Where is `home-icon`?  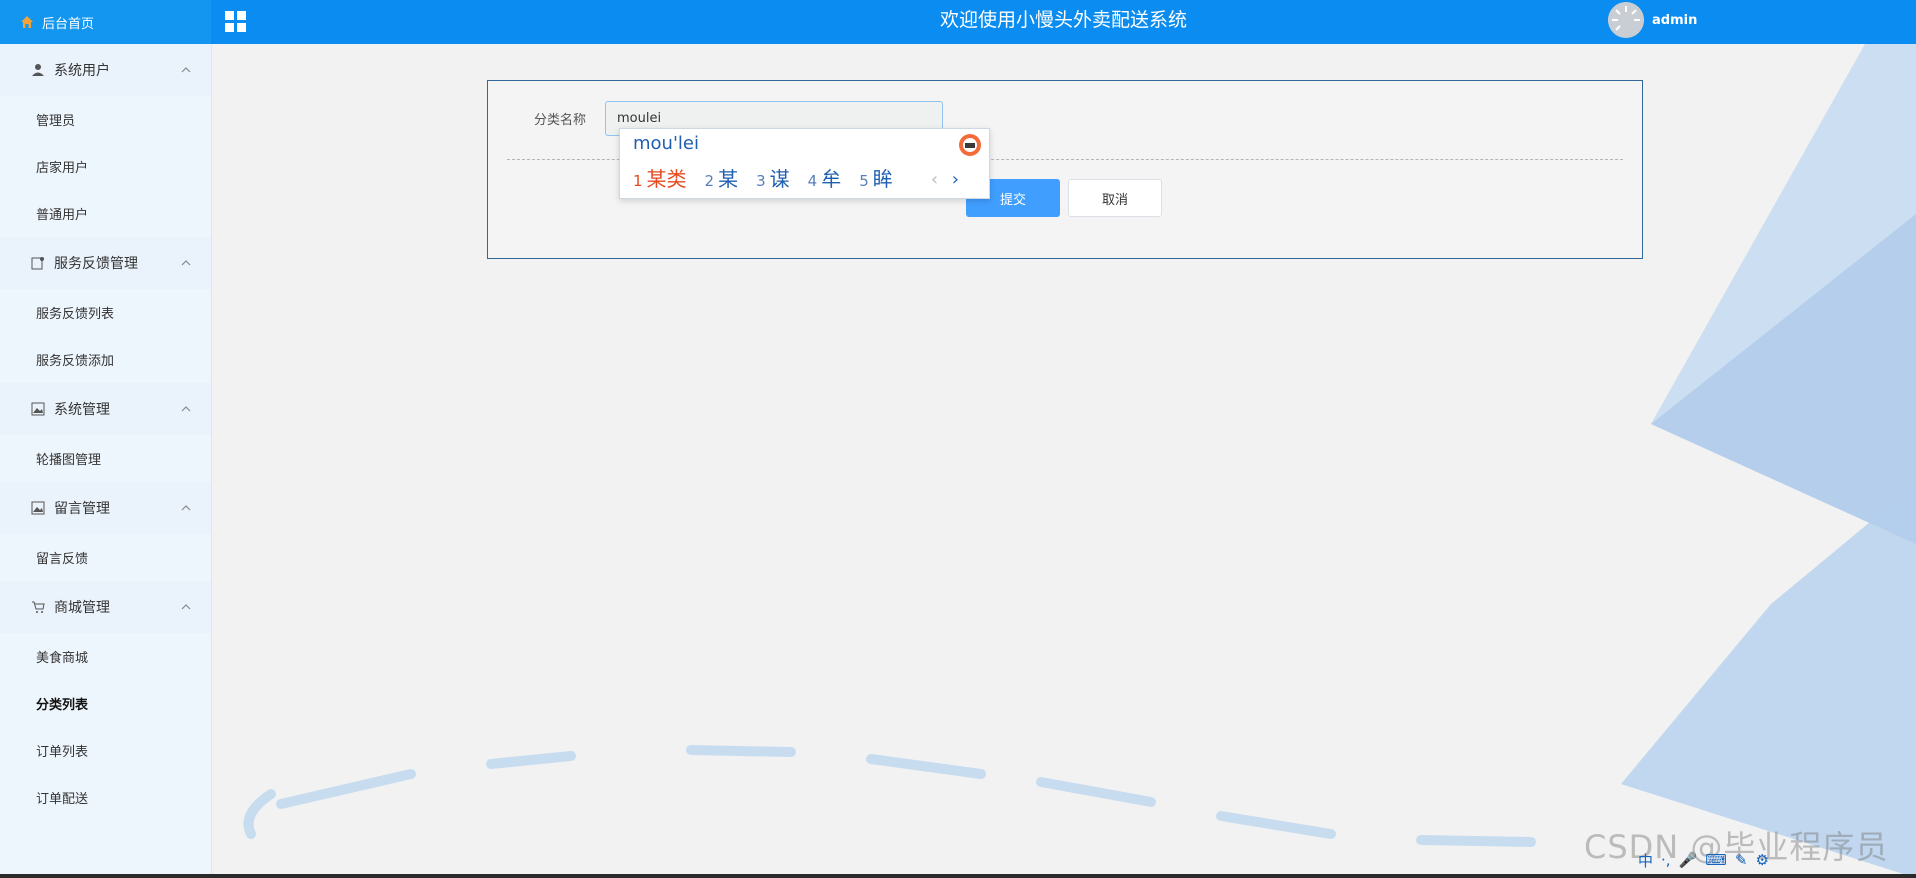 home-icon is located at coordinates (27, 22).